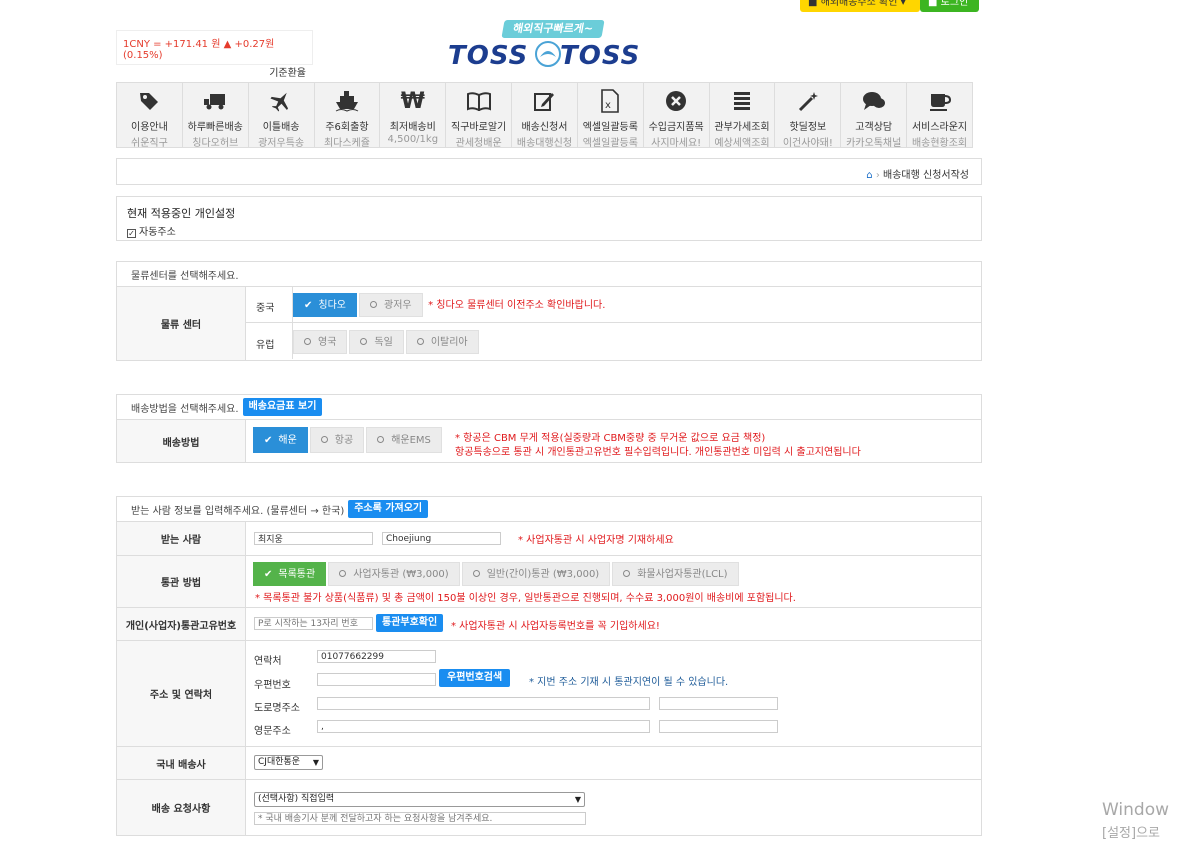 The image size is (1178, 847). What do you see at coordinates (238, 511) in the screenshot?
I see `receiver-section-title: 받는 사람 정보를 입력해주세요. (물류센터 → 한국)` at bounding box center [238, 511].